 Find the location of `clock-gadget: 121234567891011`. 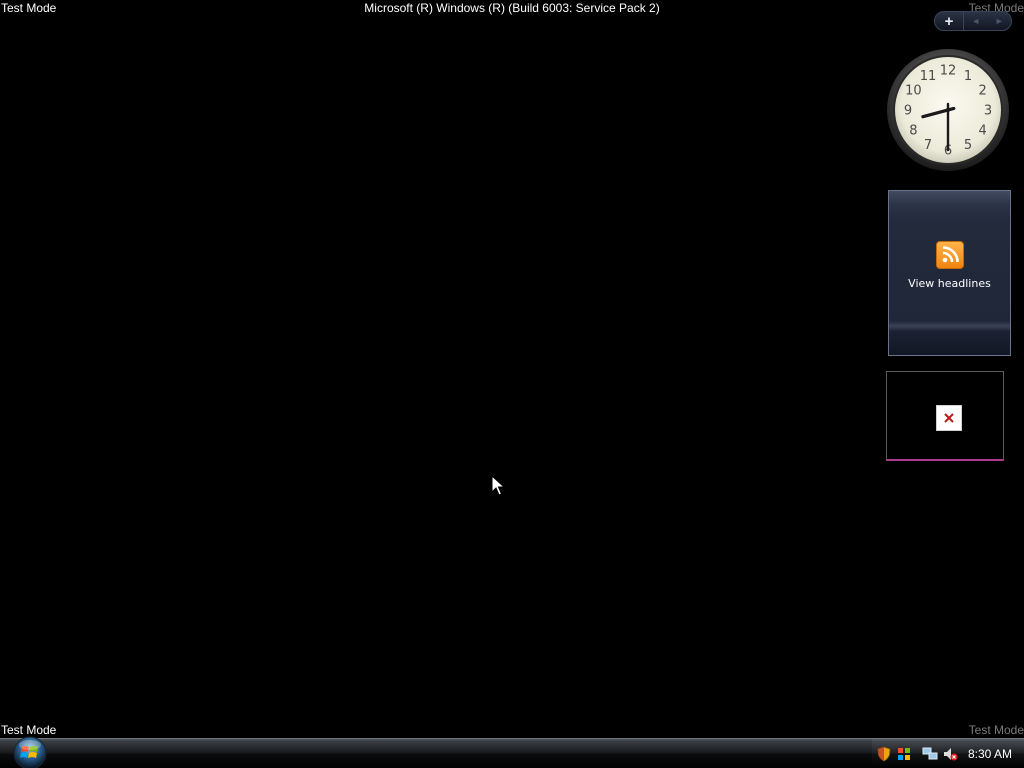

clock-gadget: 121234567891011 is located at coordinates (948, 110).